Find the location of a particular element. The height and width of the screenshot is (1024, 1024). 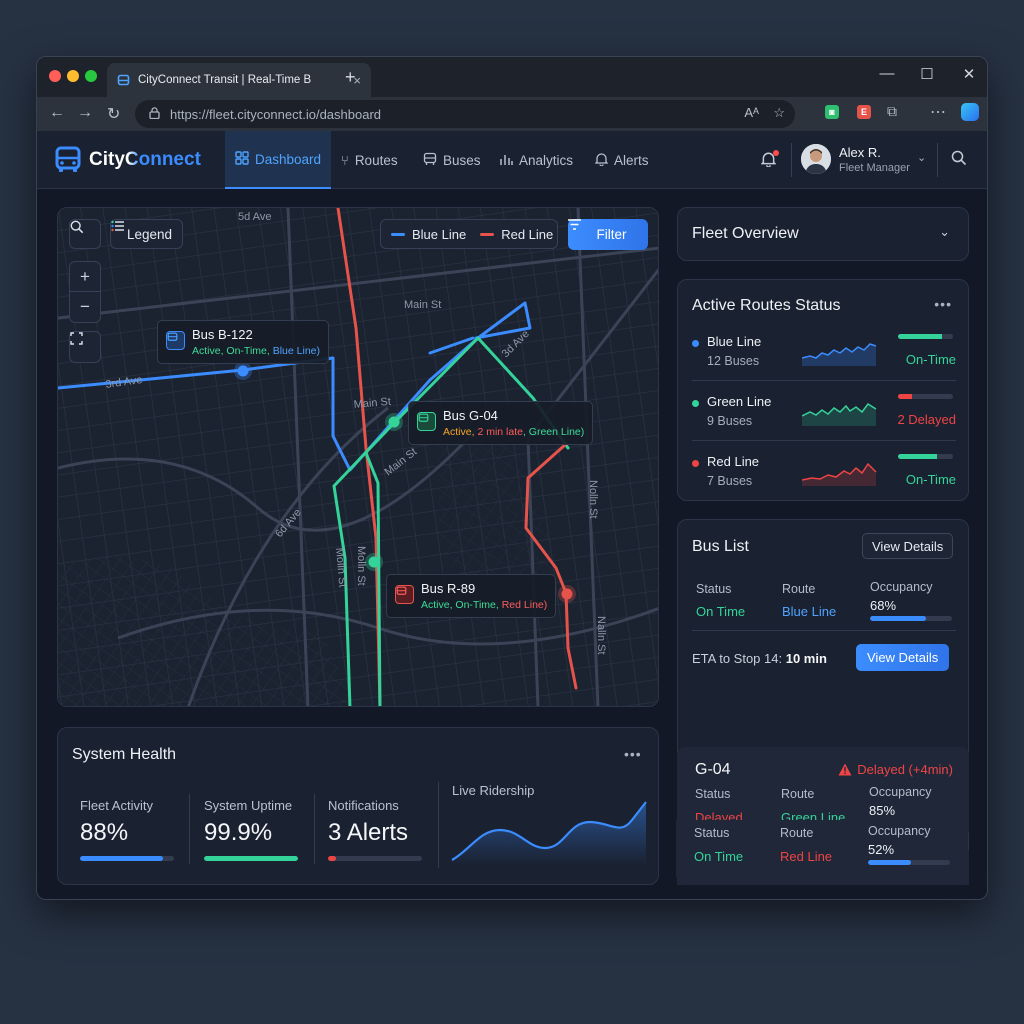

bell-icon is located at coordinates (601, 160).